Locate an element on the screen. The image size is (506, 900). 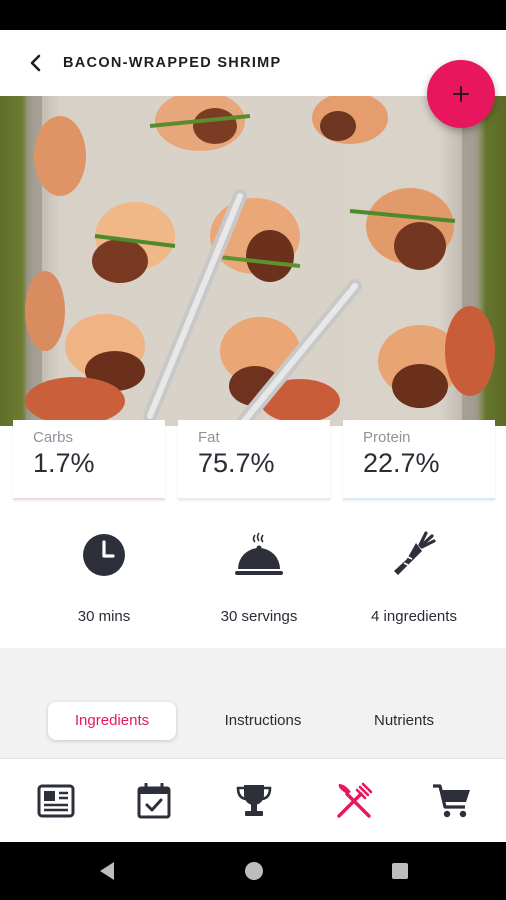
fork-knife-icon is located at coordinates (355, 800).